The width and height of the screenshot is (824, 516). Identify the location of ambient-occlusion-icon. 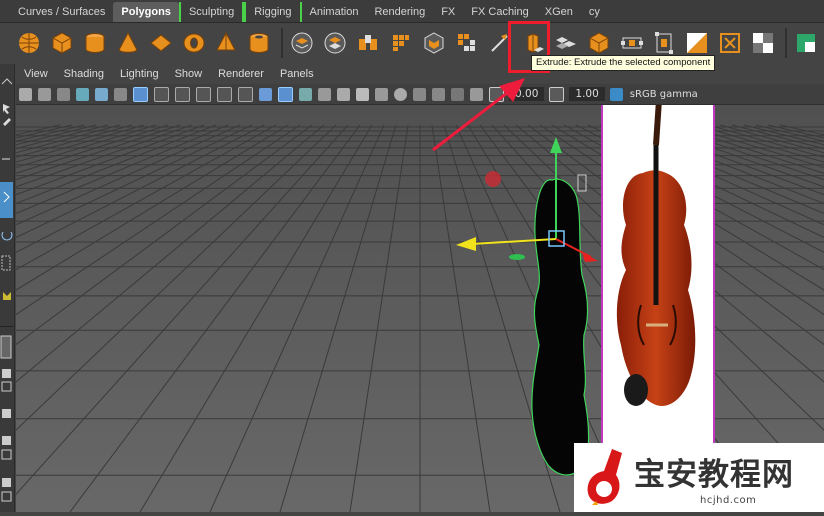
(400, 94).